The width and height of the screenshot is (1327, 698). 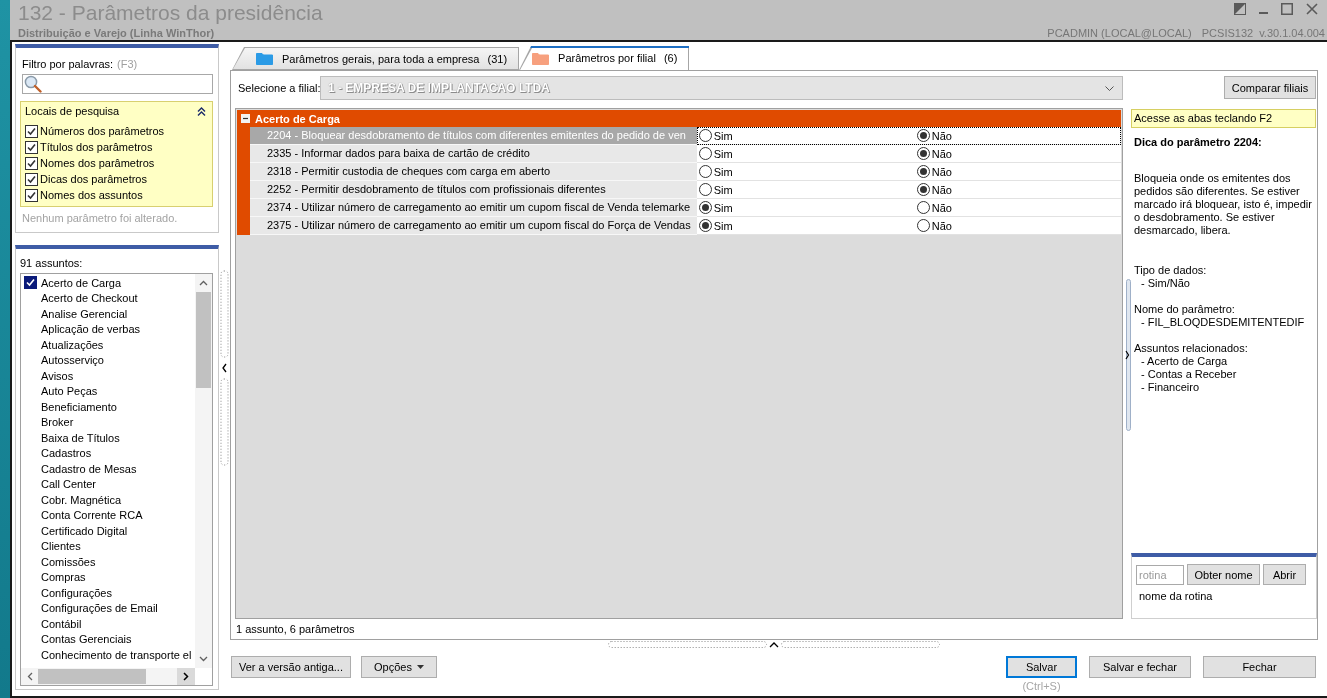 I want to click on button: Fechar, so click(x=1259, y=667).